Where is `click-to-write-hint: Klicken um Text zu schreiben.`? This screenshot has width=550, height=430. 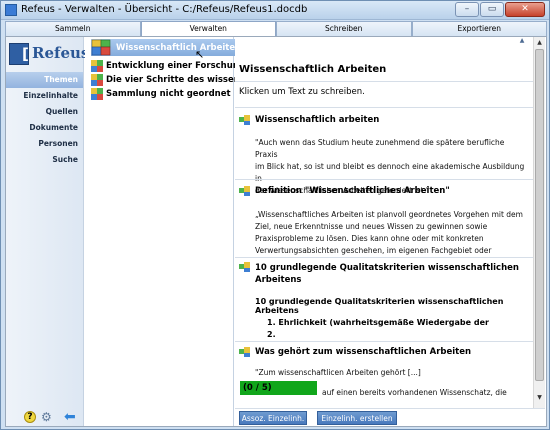
click-to-write-hint: Klicken um Text zu schreiben. is located at coordinates (302, 92).